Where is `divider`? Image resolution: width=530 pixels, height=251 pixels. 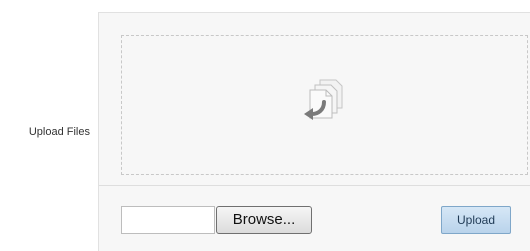
divider is located at coordinates (314, 185).